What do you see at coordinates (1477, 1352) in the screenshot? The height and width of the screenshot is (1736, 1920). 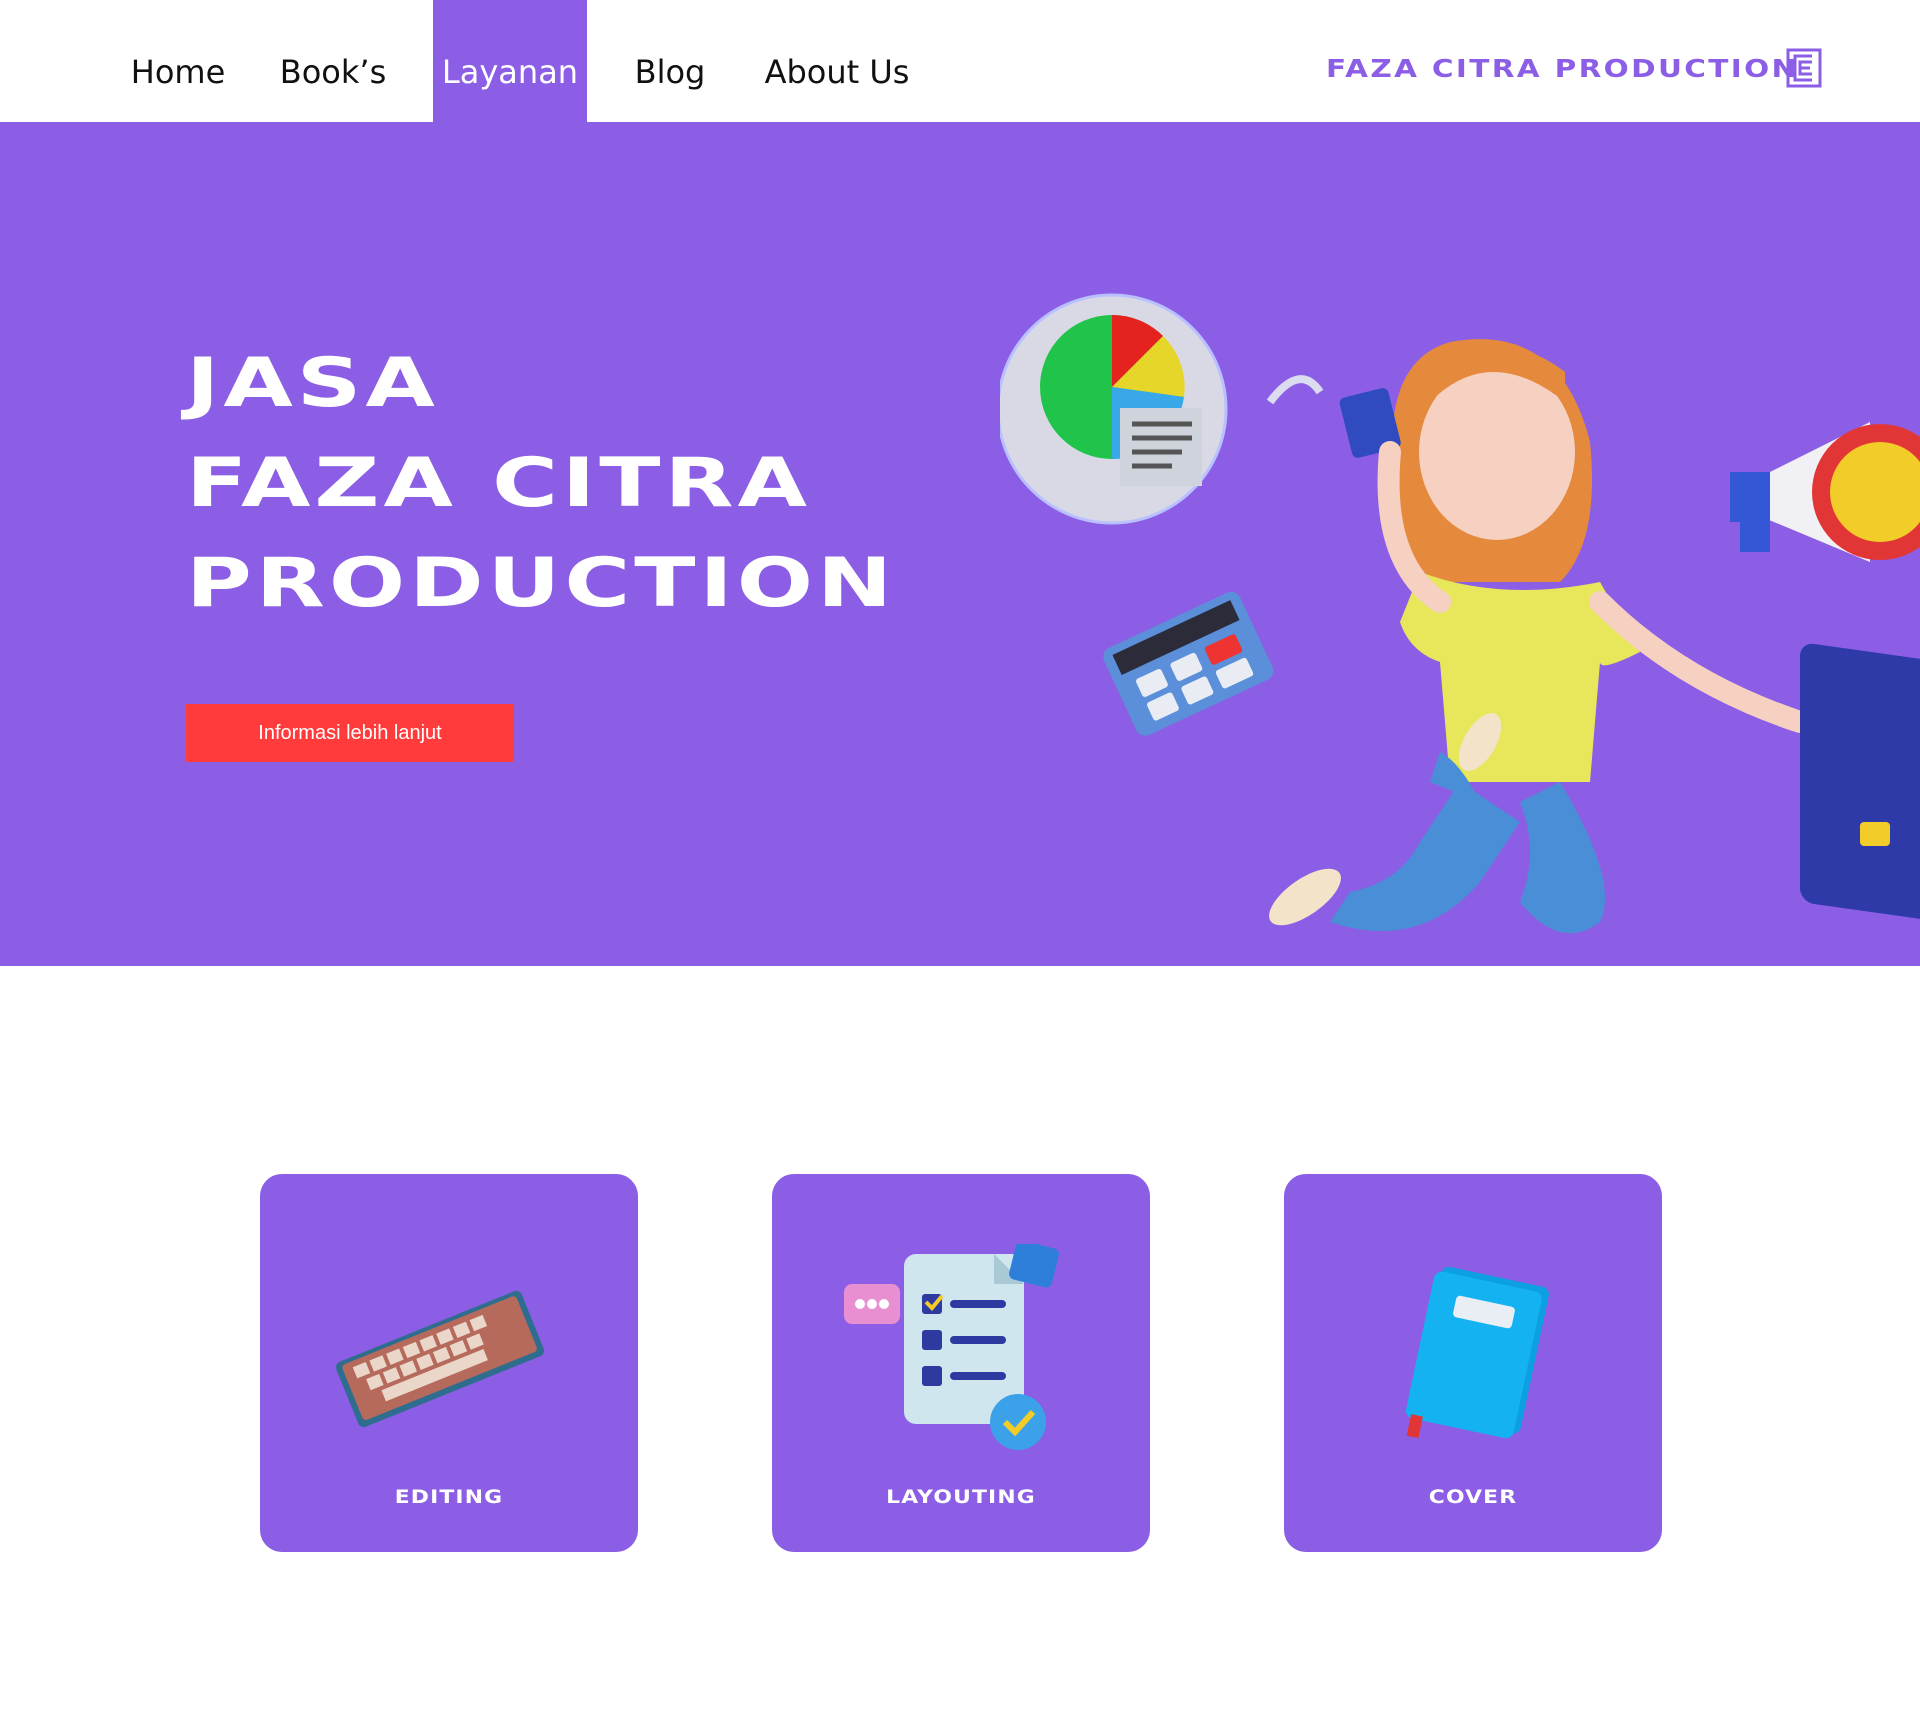 I see `book-icon` at bounding box center [1477, 1352].